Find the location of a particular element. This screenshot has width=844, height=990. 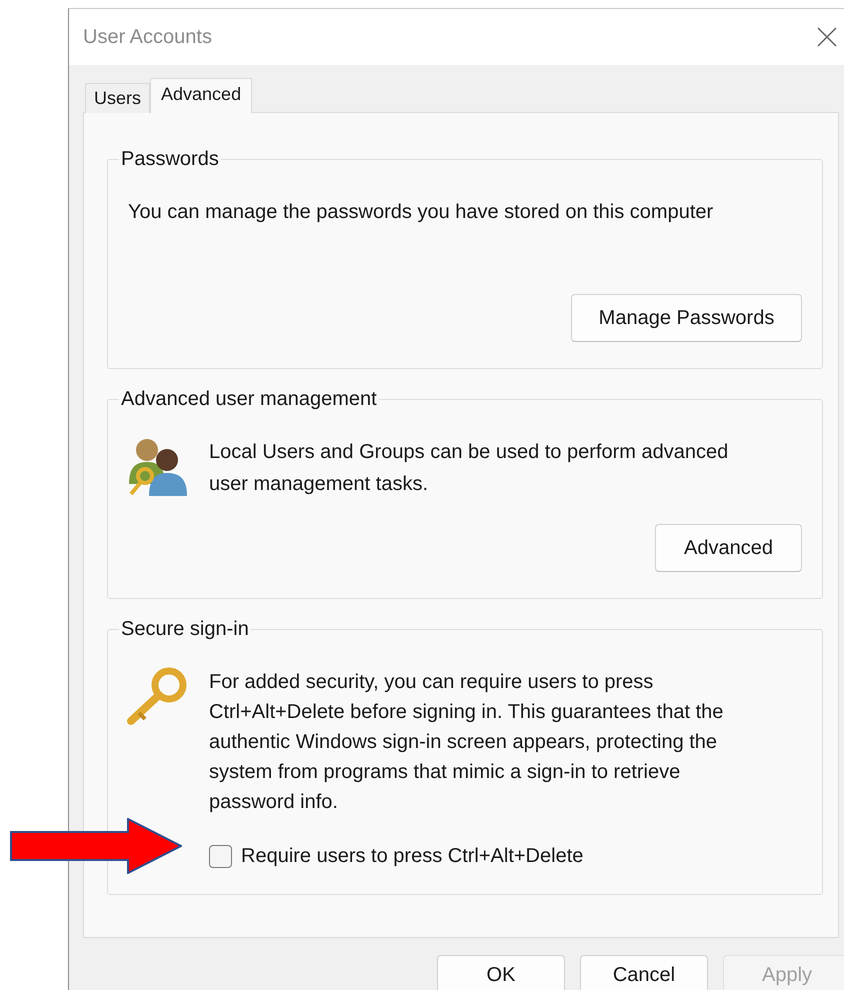

group-action-button: Advanced is located at coordinates (728, 548).